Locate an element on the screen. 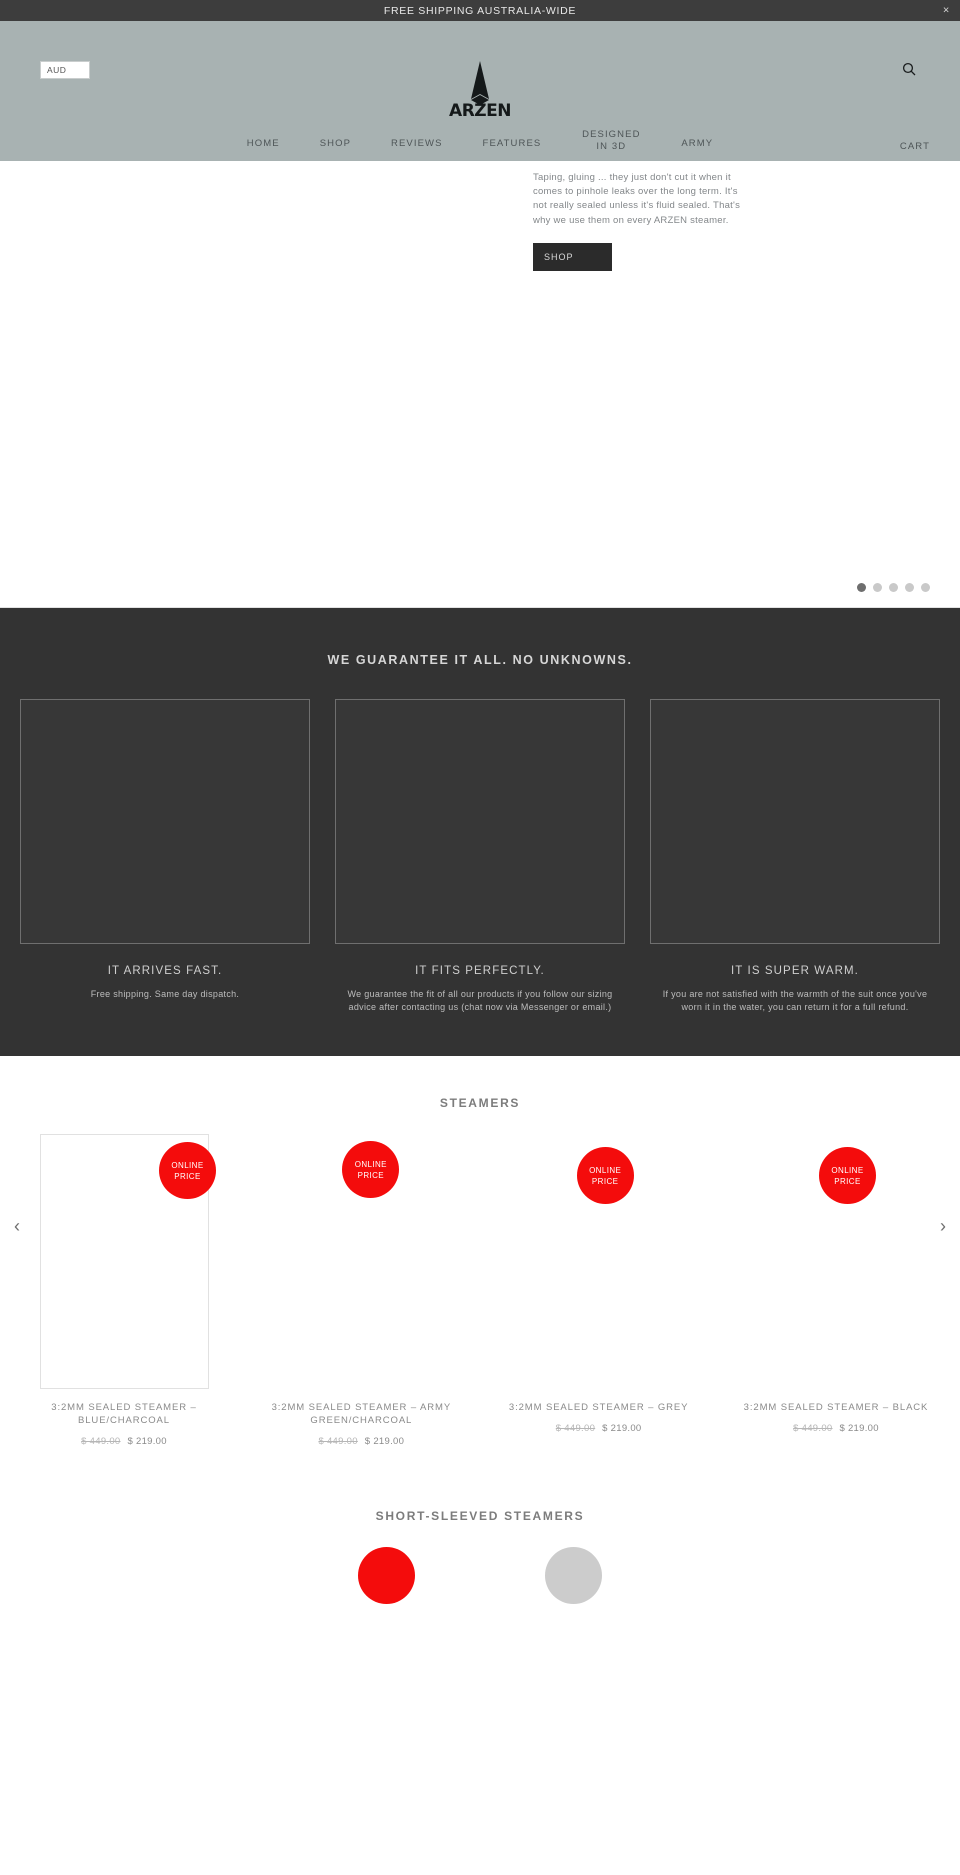 This screenshot has height=1875, width=960. guarantee-body: Free shipping. Same day dispatch. is located at coordinates (165, 994).